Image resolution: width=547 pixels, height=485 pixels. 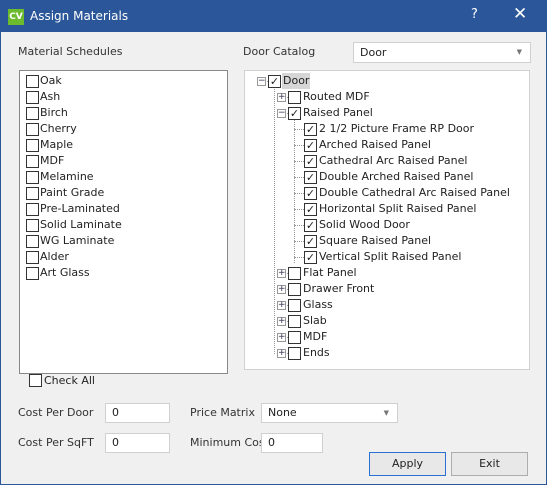 What do you see at coordinates (474, 14) in the screenshot?
I see `help-button: ?` at bounding box center [474, 14].